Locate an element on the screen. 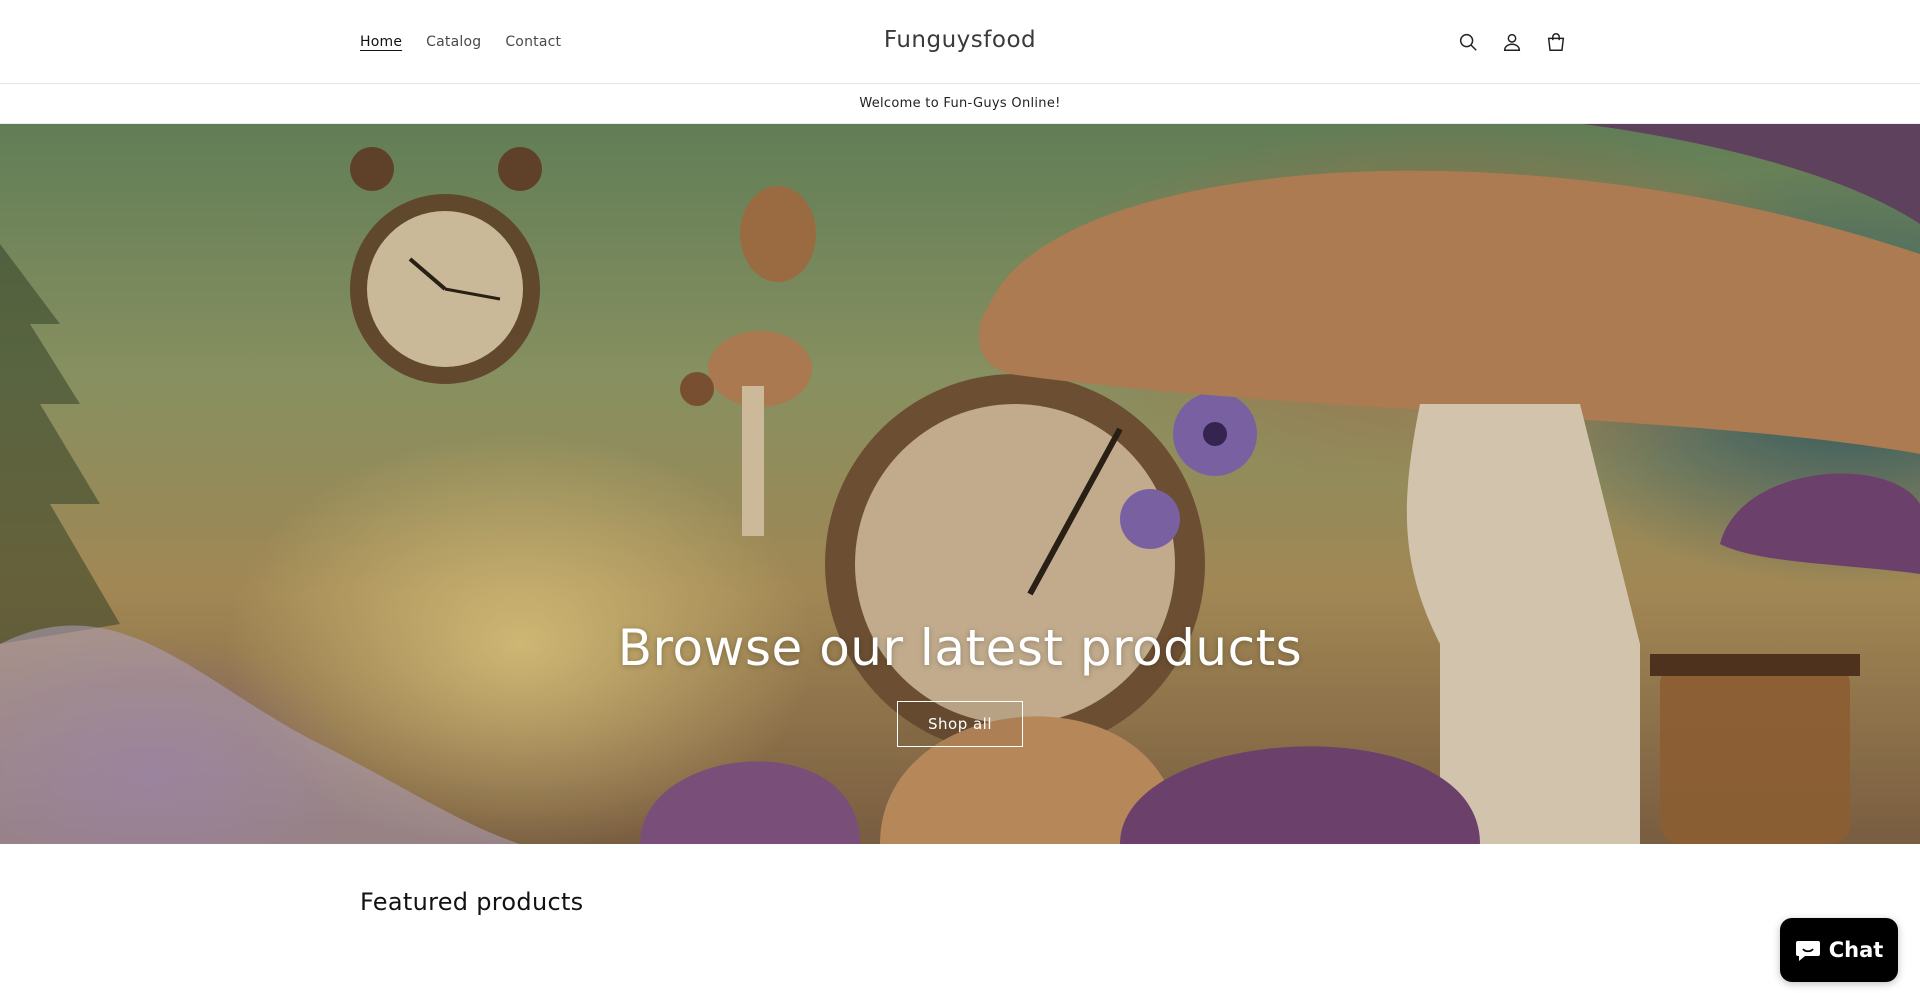 The width and height of the screenshot is (1920, 993). cart-icon is located at coordinates (1556, 42).